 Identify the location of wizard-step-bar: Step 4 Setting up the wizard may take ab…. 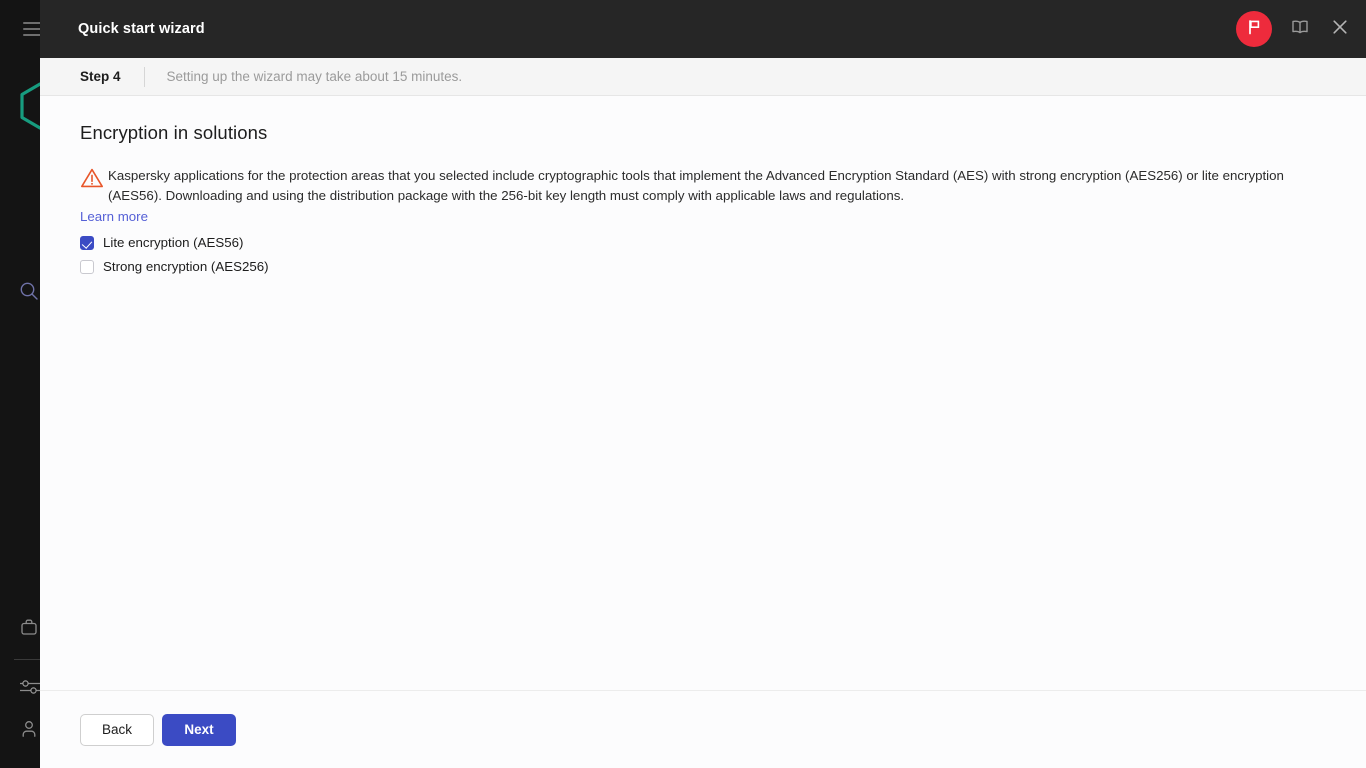
(703, 77).